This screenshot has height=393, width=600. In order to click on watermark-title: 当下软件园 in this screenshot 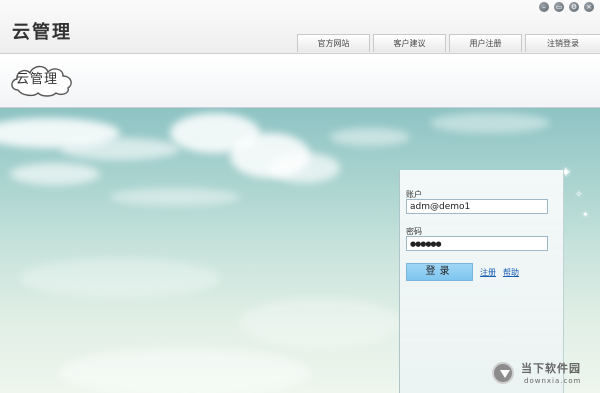, I will do `click(551, 368)`.